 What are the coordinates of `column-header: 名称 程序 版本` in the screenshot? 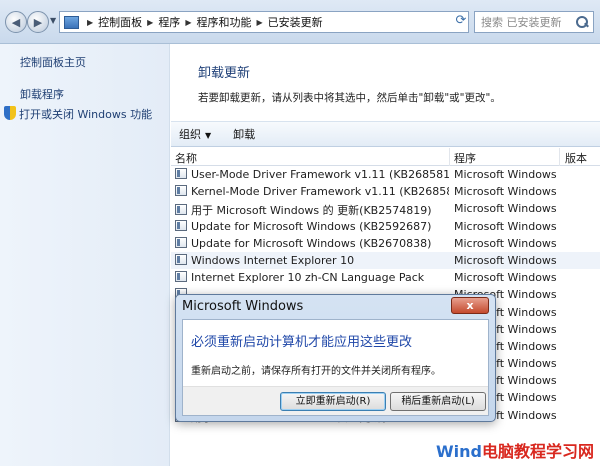 It's located at (385, 157).